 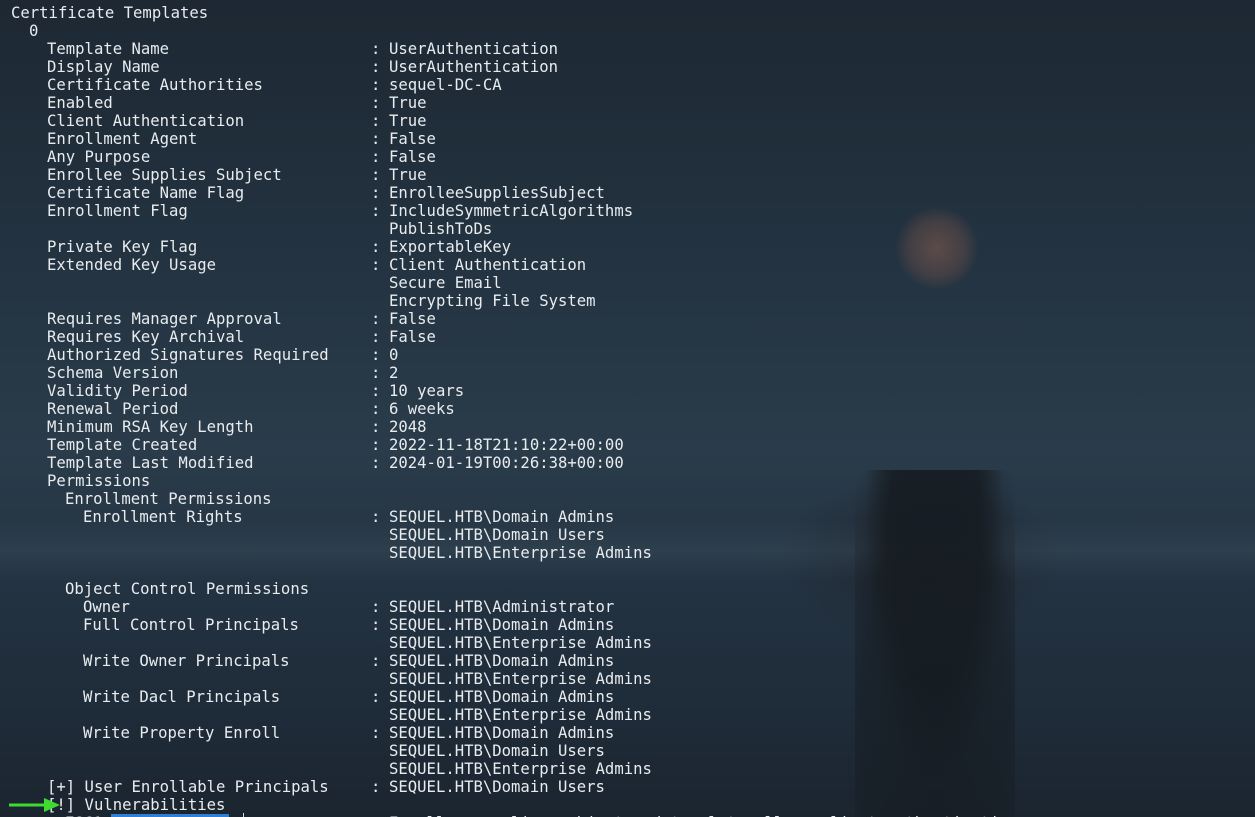 What do you see at coordinates (935, 643) in the screenshot?
I see `background-silhouette` at bounding box center [935, 643].